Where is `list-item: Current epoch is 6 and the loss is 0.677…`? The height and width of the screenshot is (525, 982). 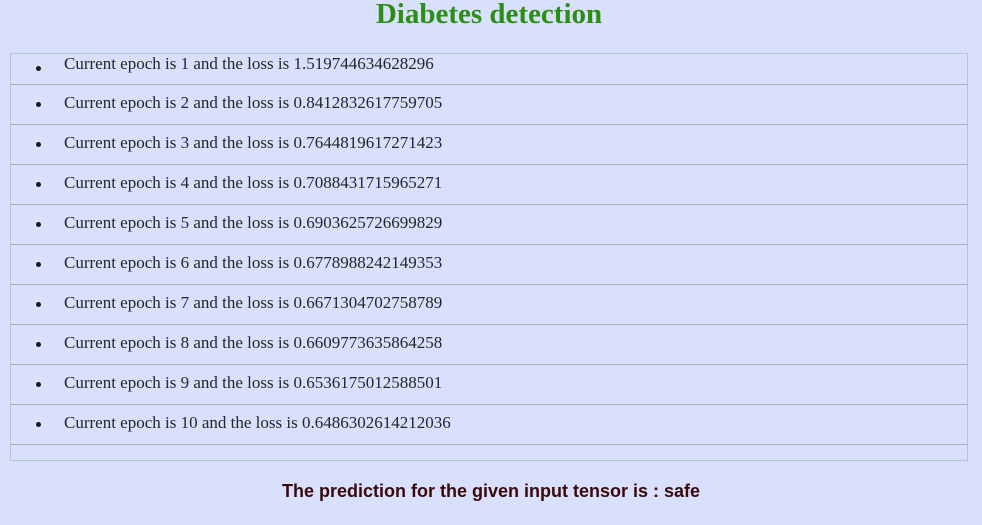 list-item: Current epoch is 6 and the loss is 0.677… is located at coordinates (489, 265).